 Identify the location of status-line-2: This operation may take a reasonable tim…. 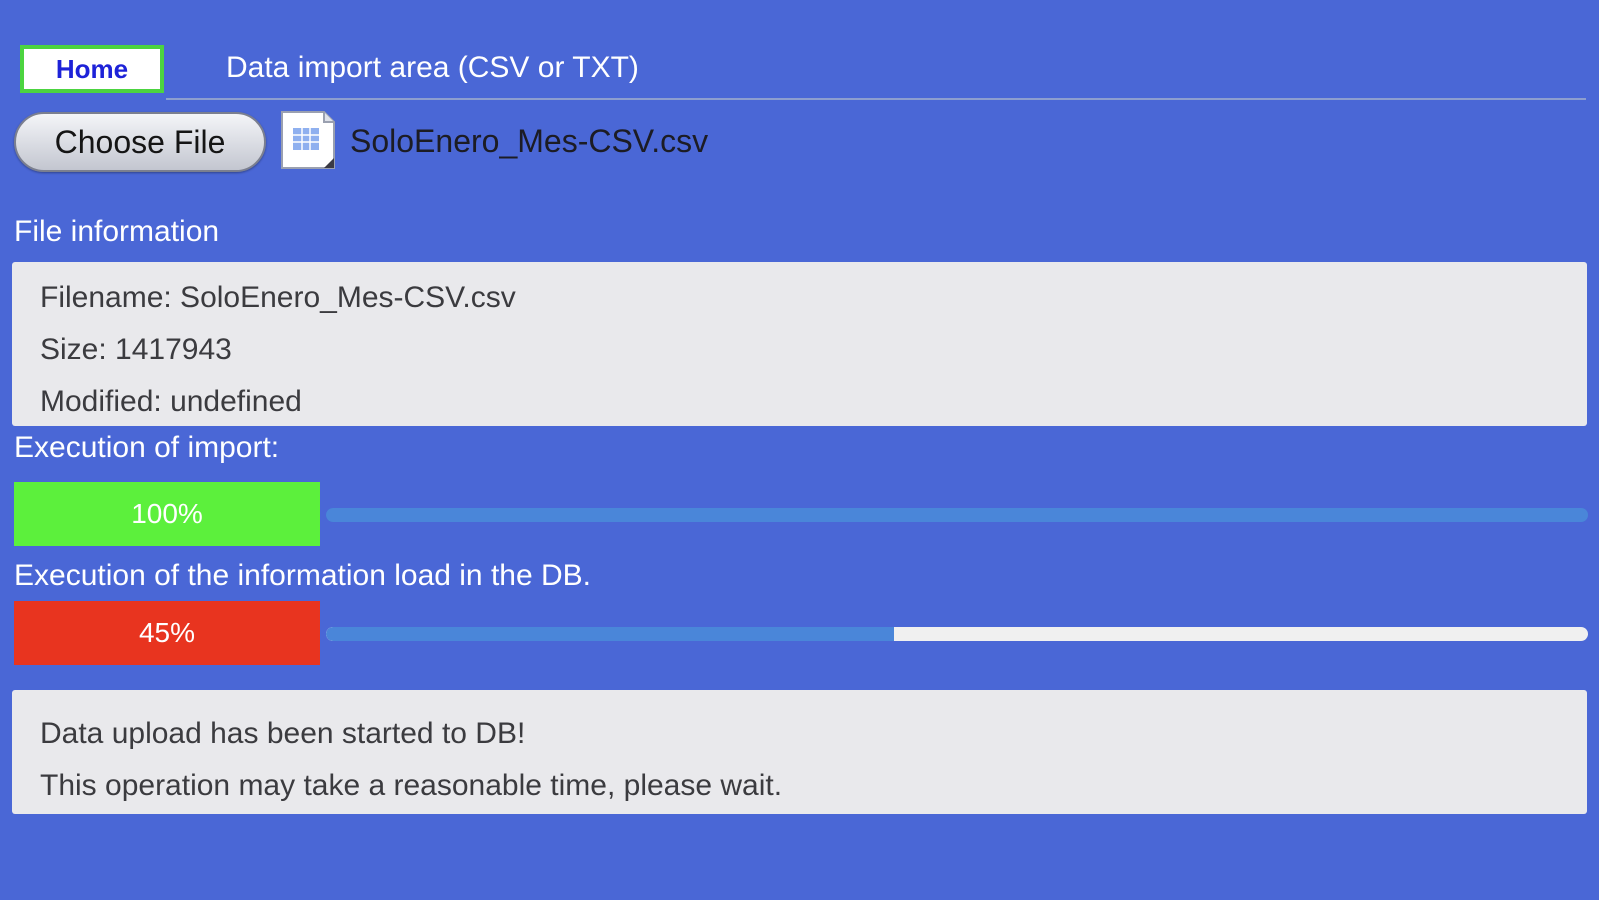
(411, 785).